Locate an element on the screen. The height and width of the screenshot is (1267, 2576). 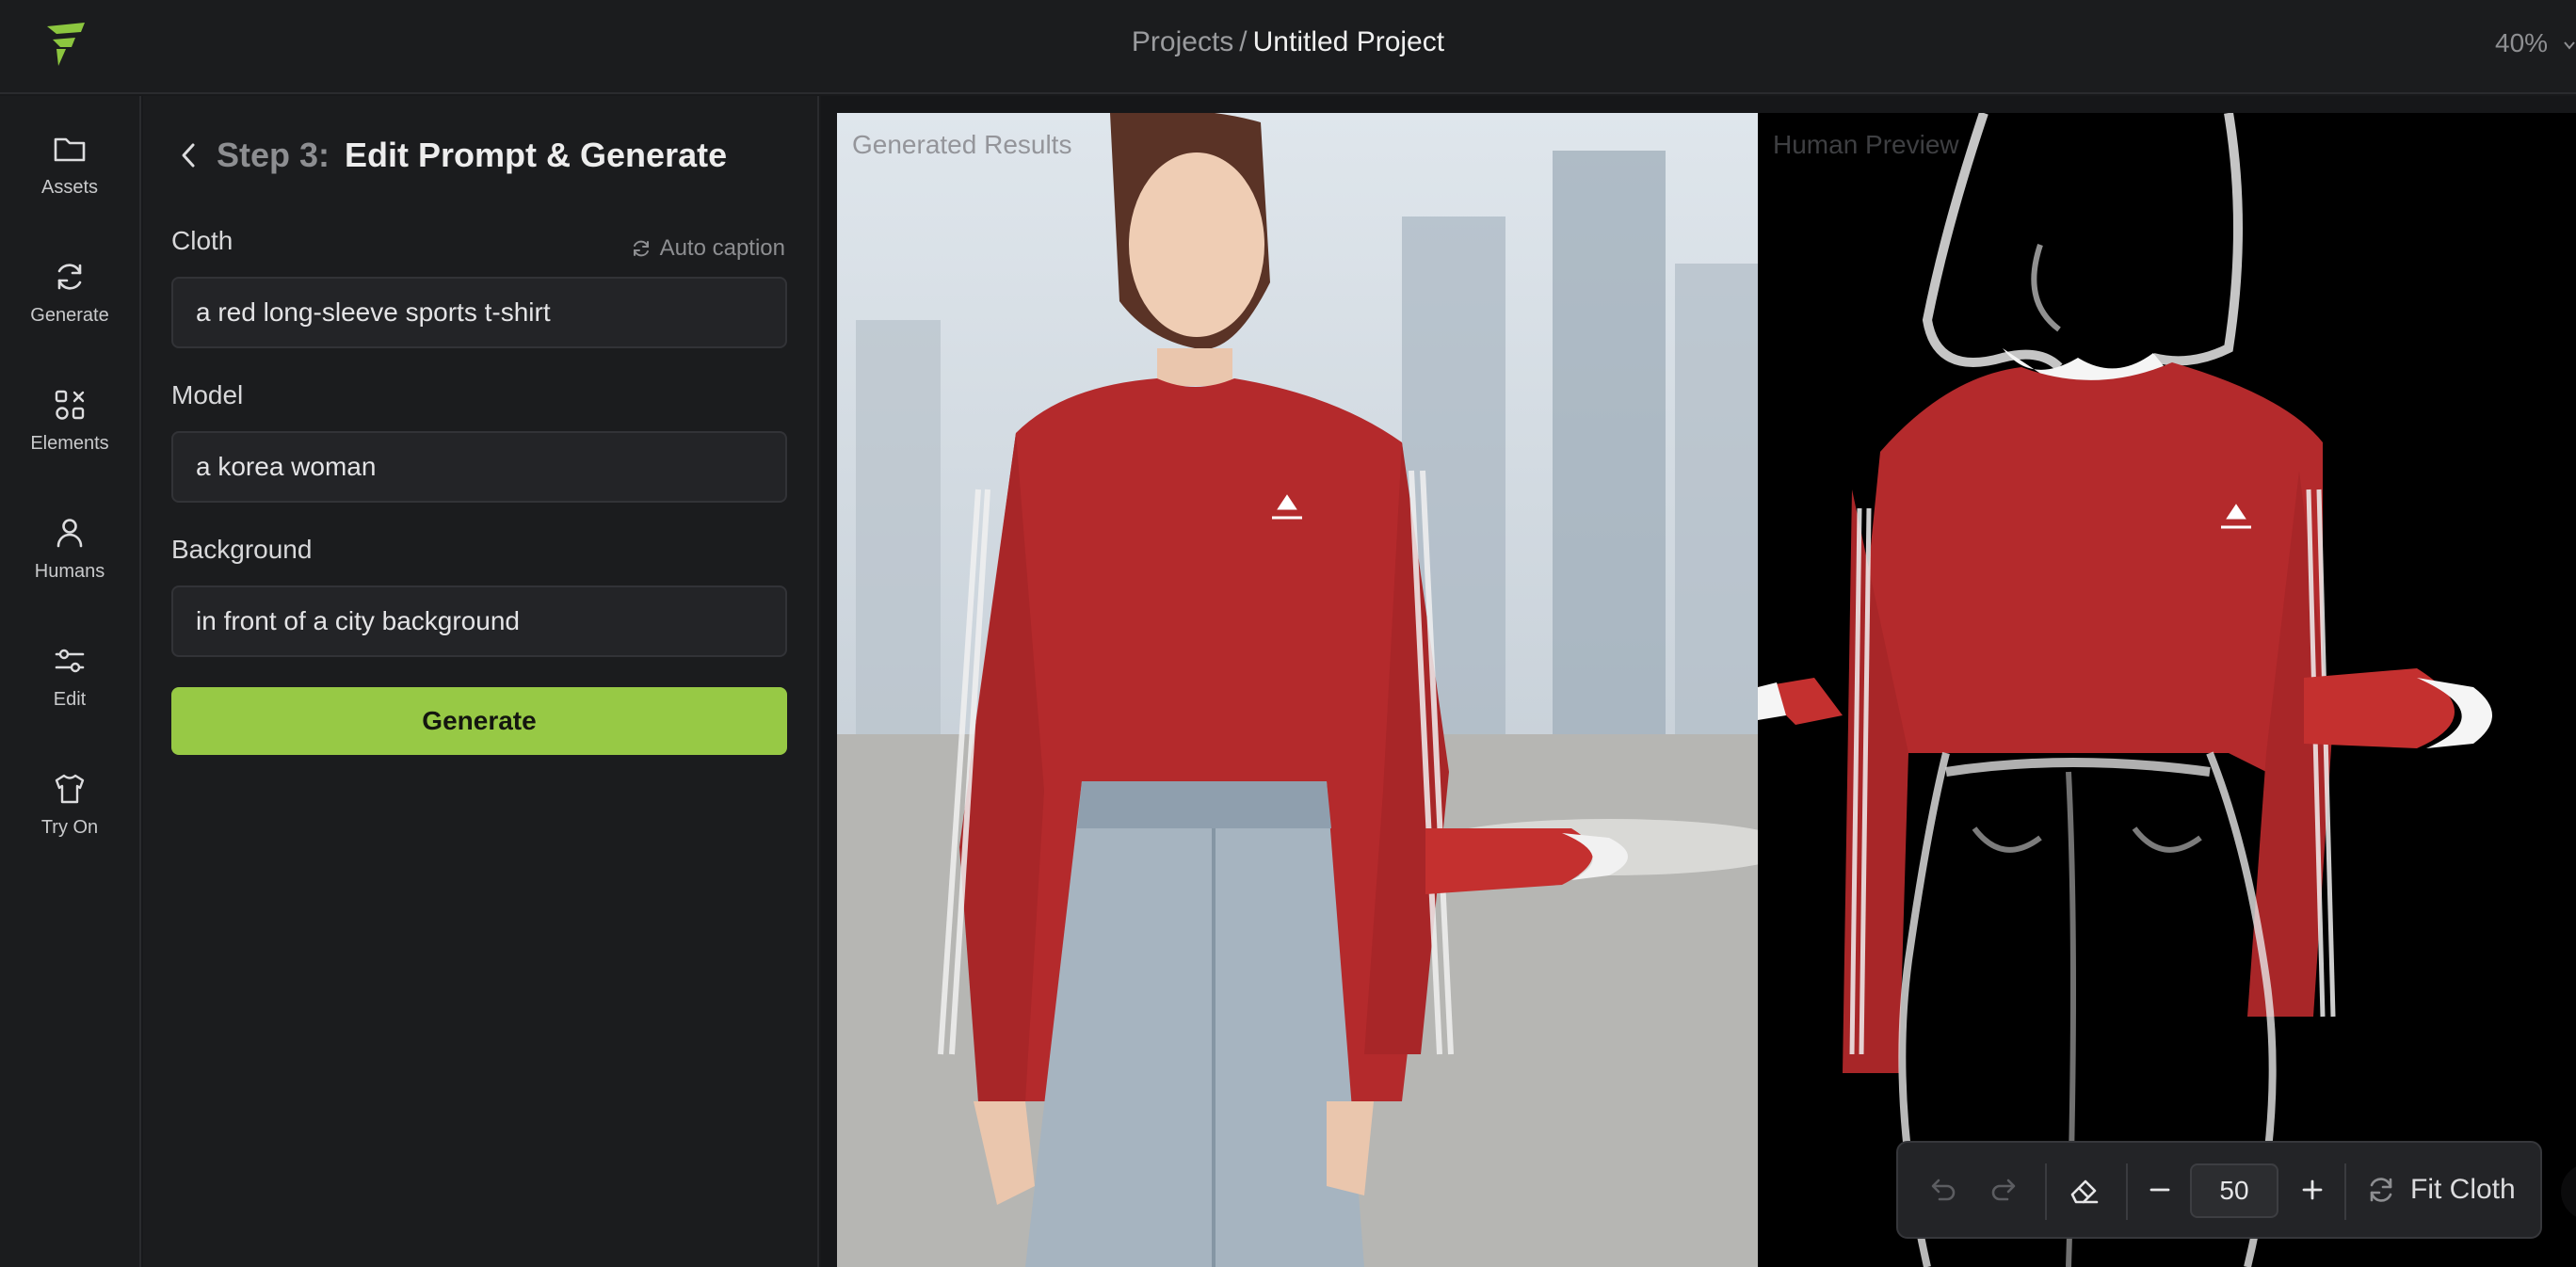
zoom-dropdown: 40% is located at coordinates (2535, 43).